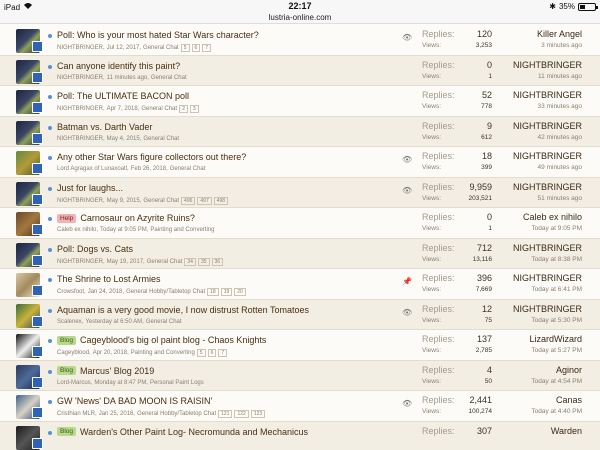  I want to click on page-jump-link: 121, so click(225, 414).